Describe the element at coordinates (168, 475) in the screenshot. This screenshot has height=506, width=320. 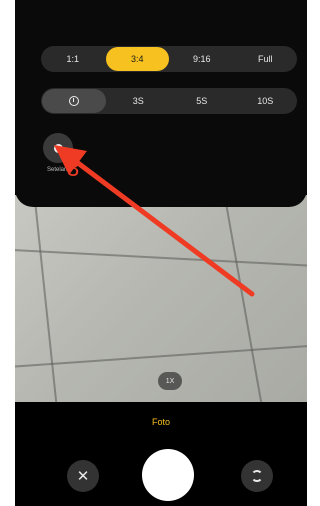
I see `shutter-button` at that location.